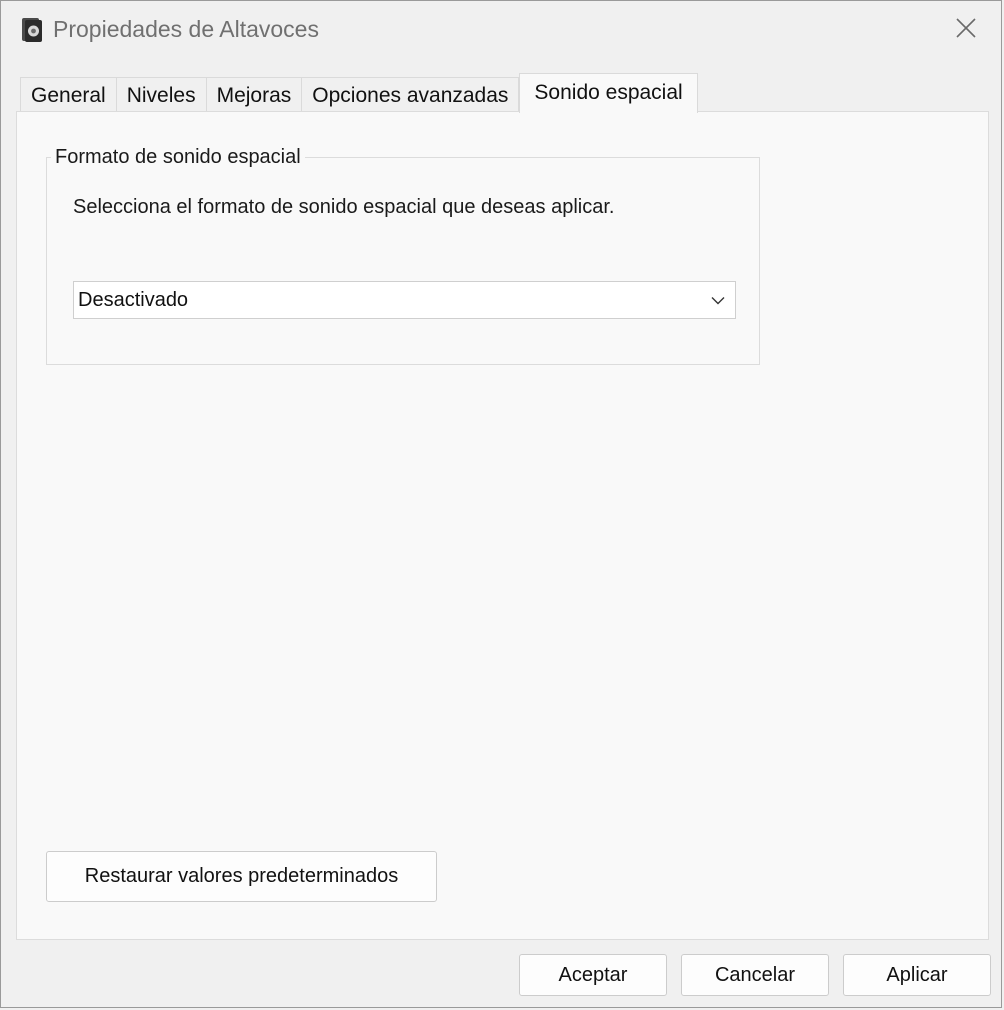  What do you see at coordinates (178, 157) in the screenshot?
I see `group-title: Formato de sonido espacial` at bounding box center [178, 157].